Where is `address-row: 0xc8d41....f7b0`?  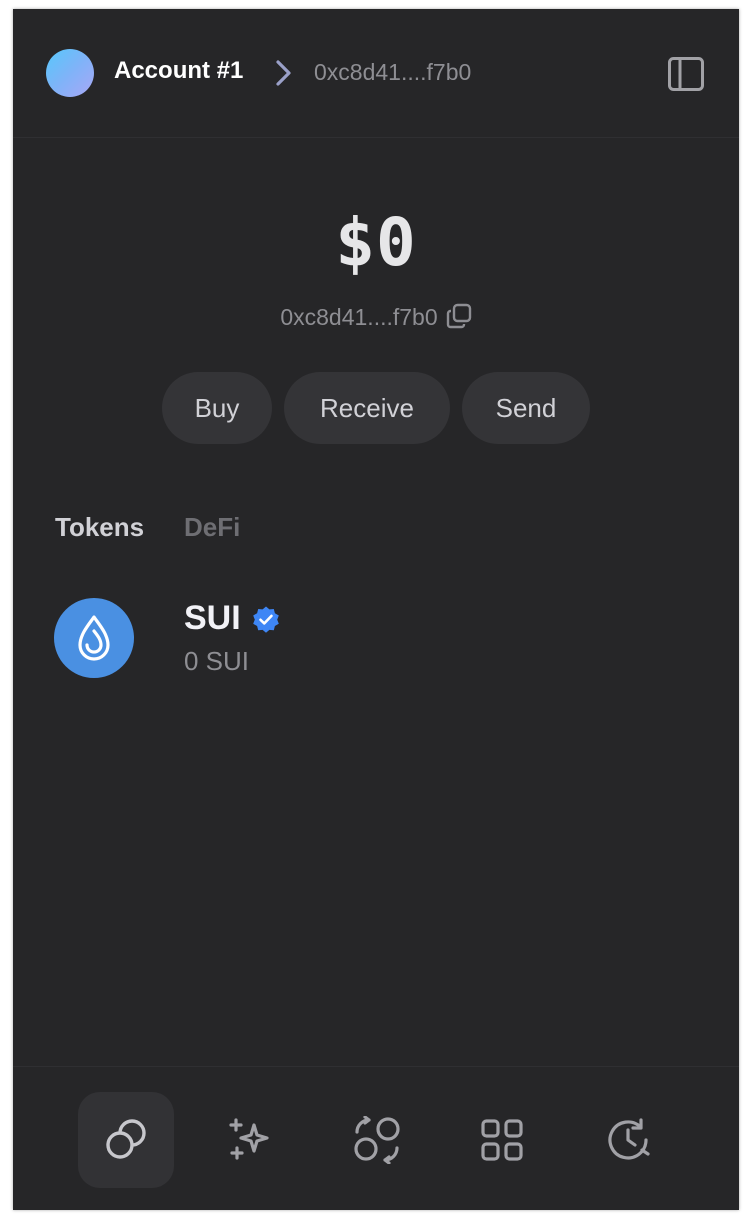 address-row: 0xc8d41....f7b0 is located at coordinates (376, 319).